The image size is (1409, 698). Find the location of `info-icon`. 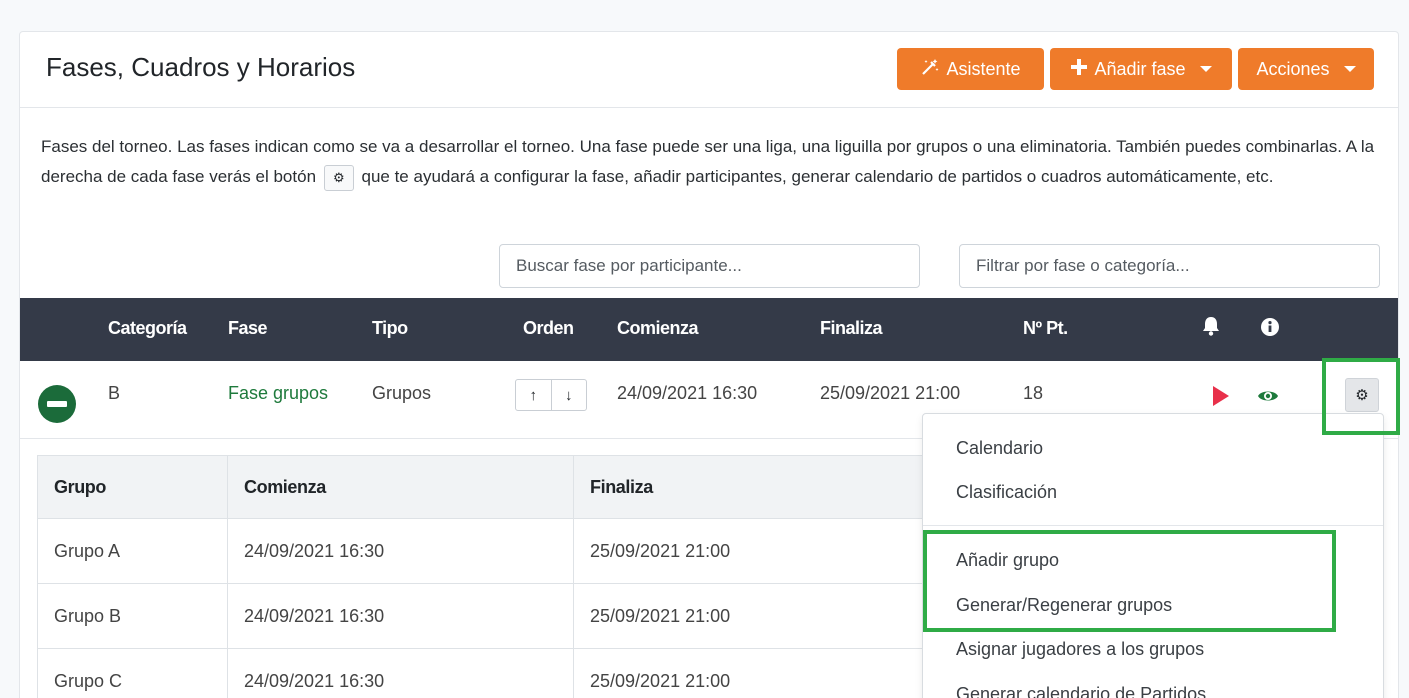

info-icon is located at coordinates (1270, 329).